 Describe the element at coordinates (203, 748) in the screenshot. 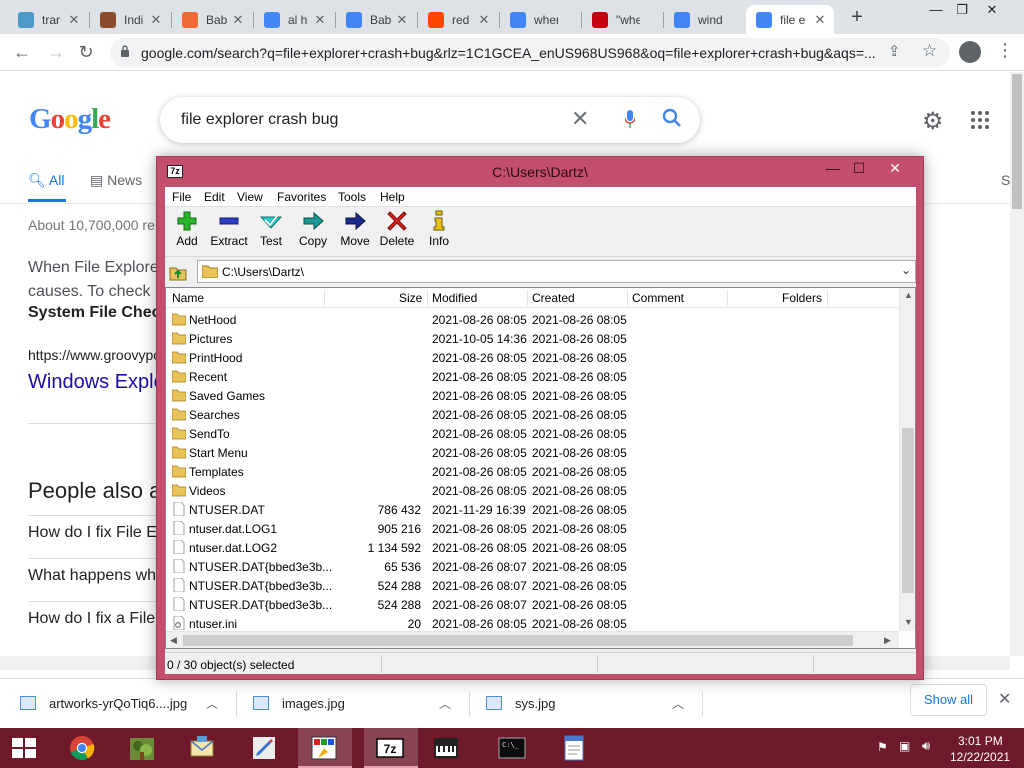

I see `taskbar-app-mail` at that location.